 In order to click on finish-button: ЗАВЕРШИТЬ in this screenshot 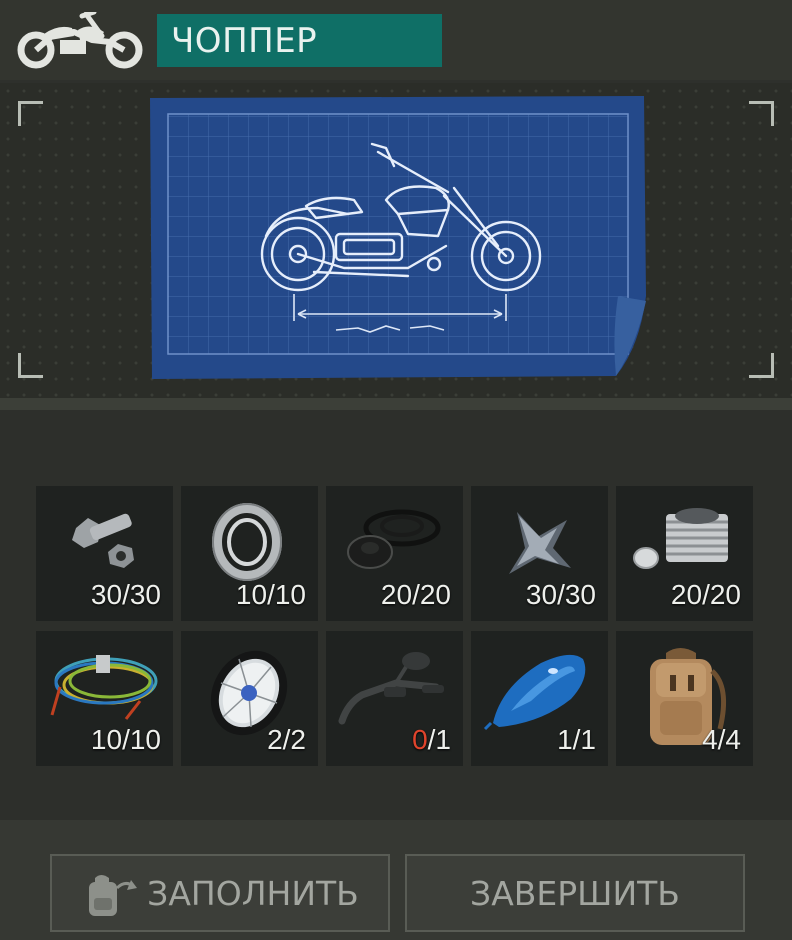, I will do `click(575, 893)`.